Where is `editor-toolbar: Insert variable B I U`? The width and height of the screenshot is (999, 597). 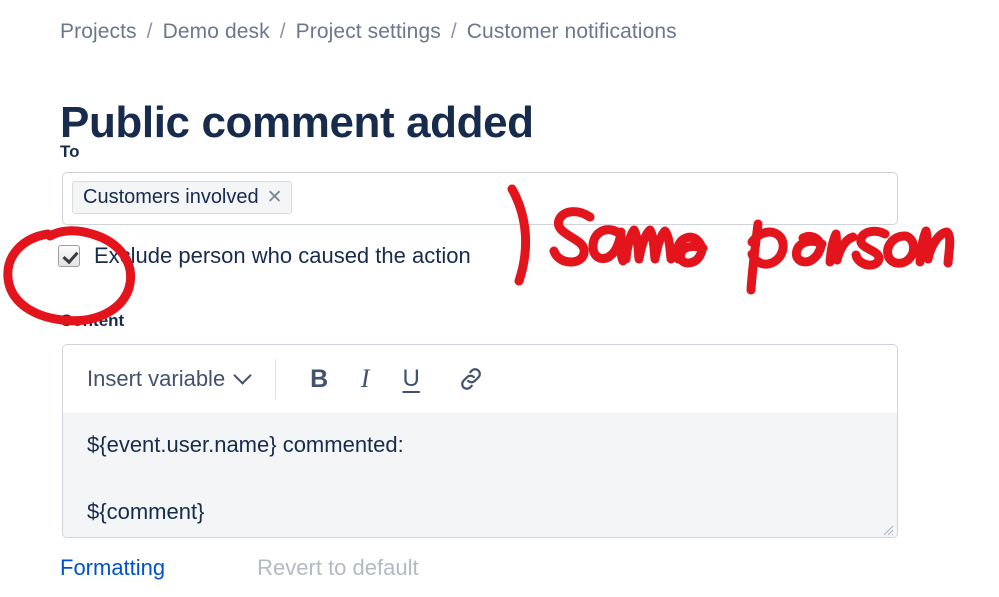 editor-toolbar: Insert variable B I U is located at coordinates (480, 379).